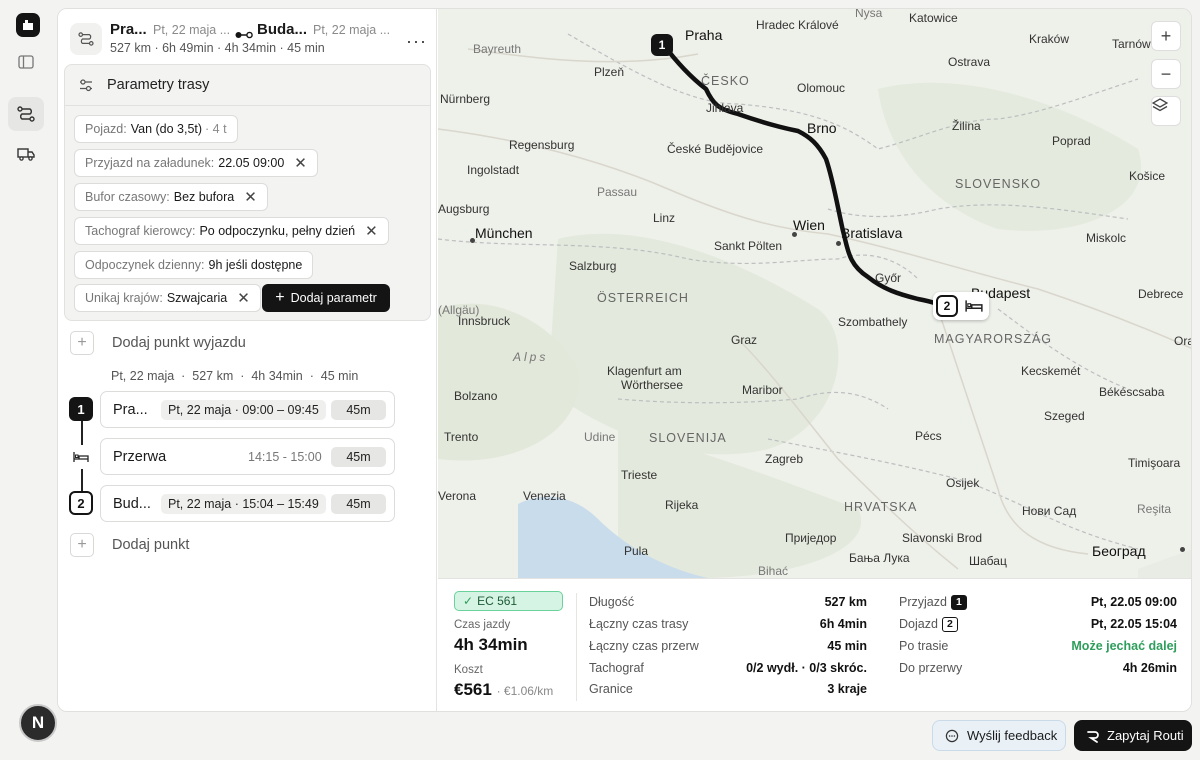 The image size is (1200, 760). I want to click on metric-row: Długość 527 km, so click(728, 602).